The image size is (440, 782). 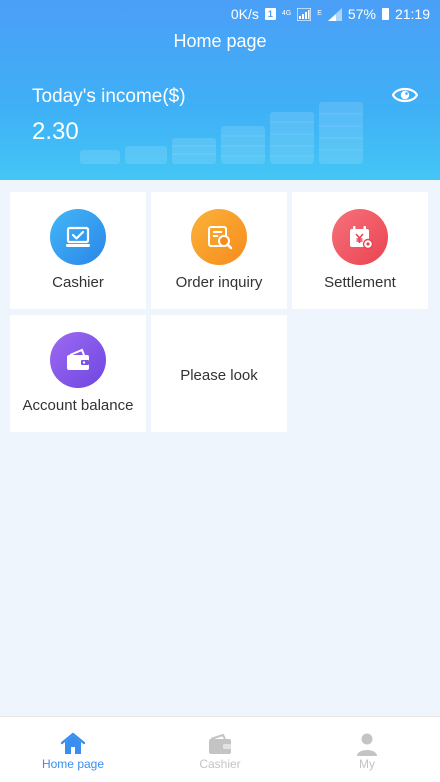 What do you see at coordinates (334, 14) in the screenshot?
I see `signal-2-icon` at bounding box center [334, 14].